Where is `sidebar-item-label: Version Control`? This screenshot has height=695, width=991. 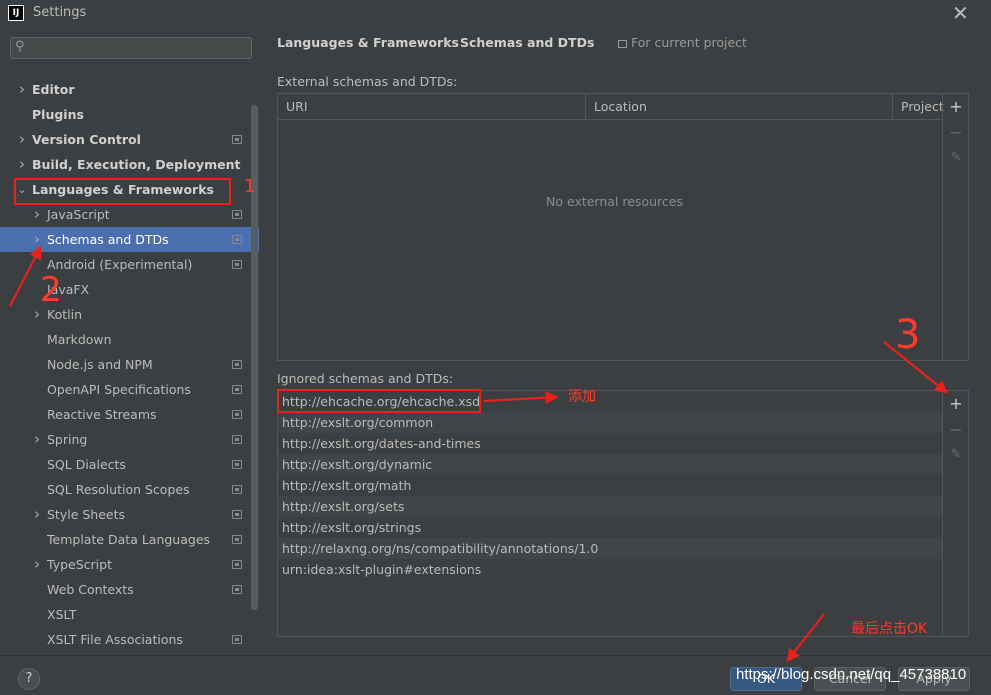
sidebar-item-label: Version Control is located at coordinates (86, 139).